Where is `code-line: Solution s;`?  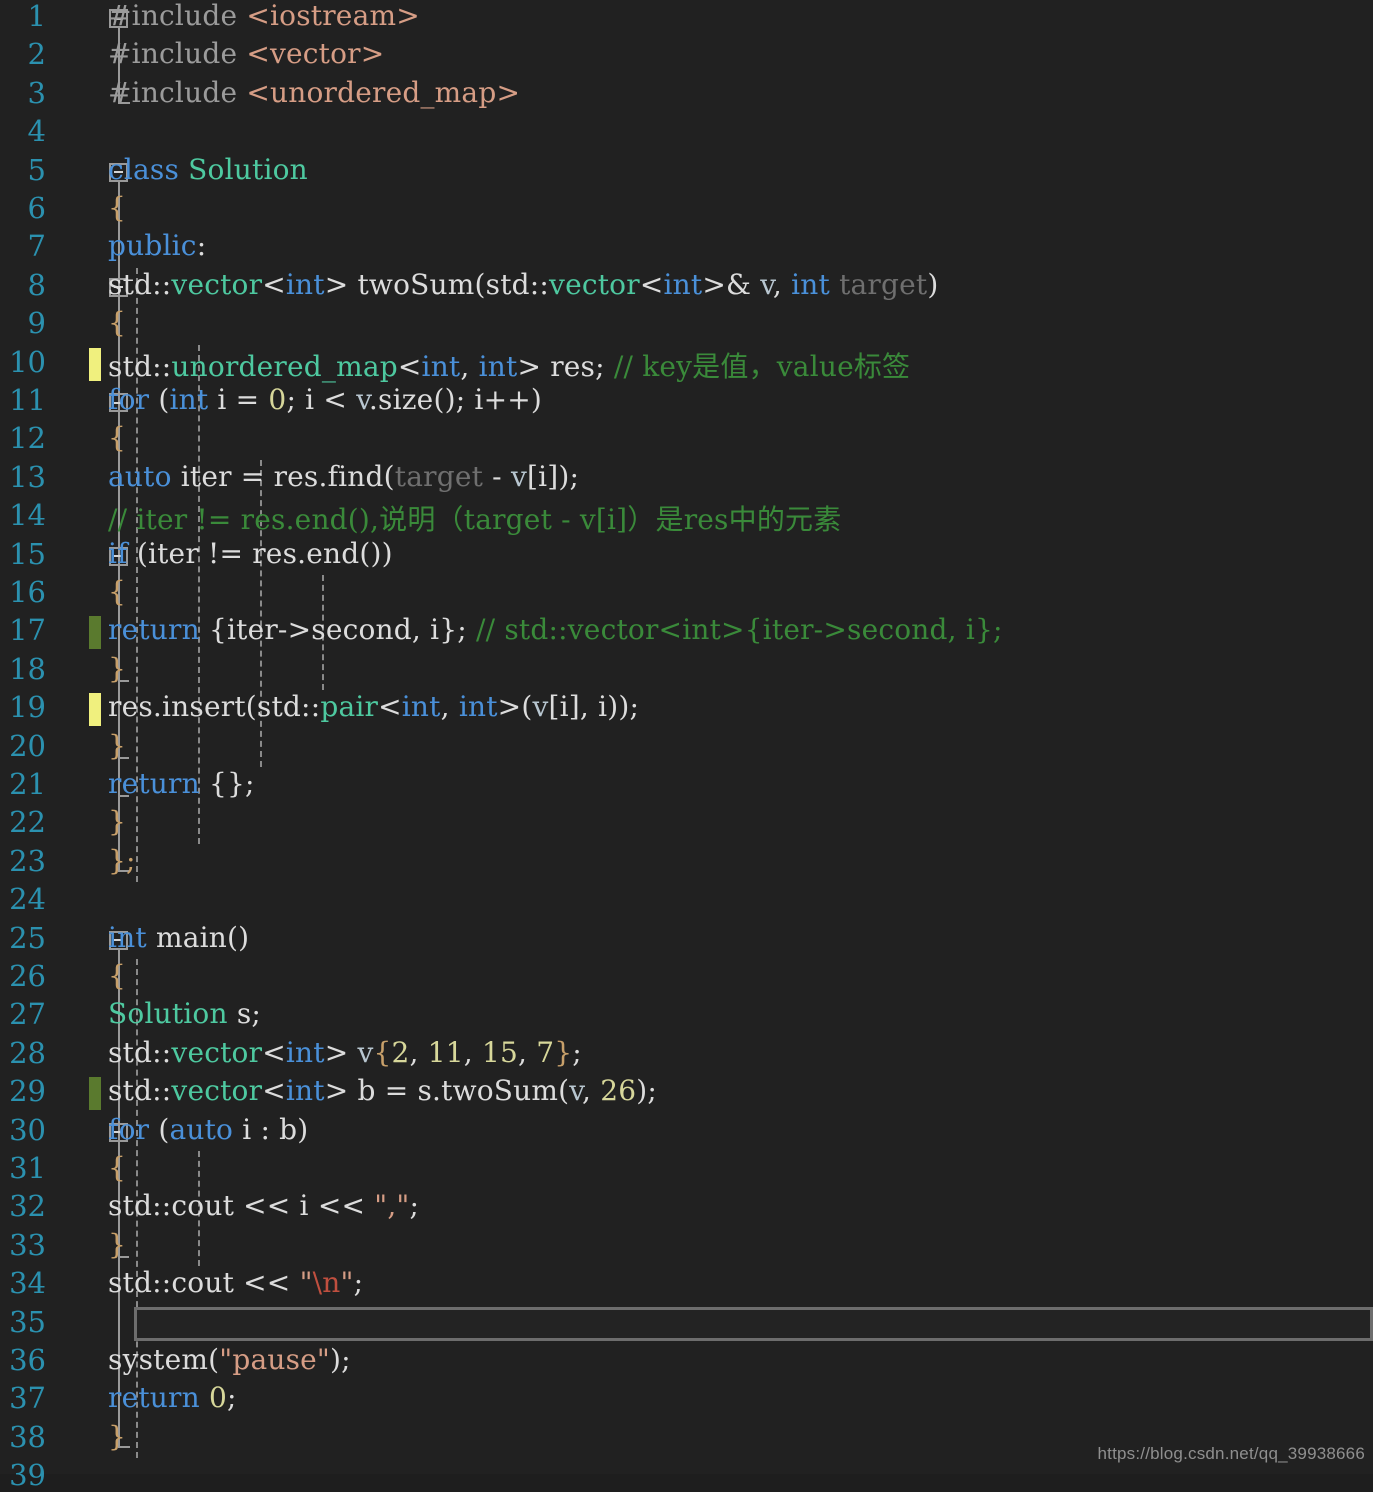 code-line: Solution s; is located at coordinates (184, 1013).